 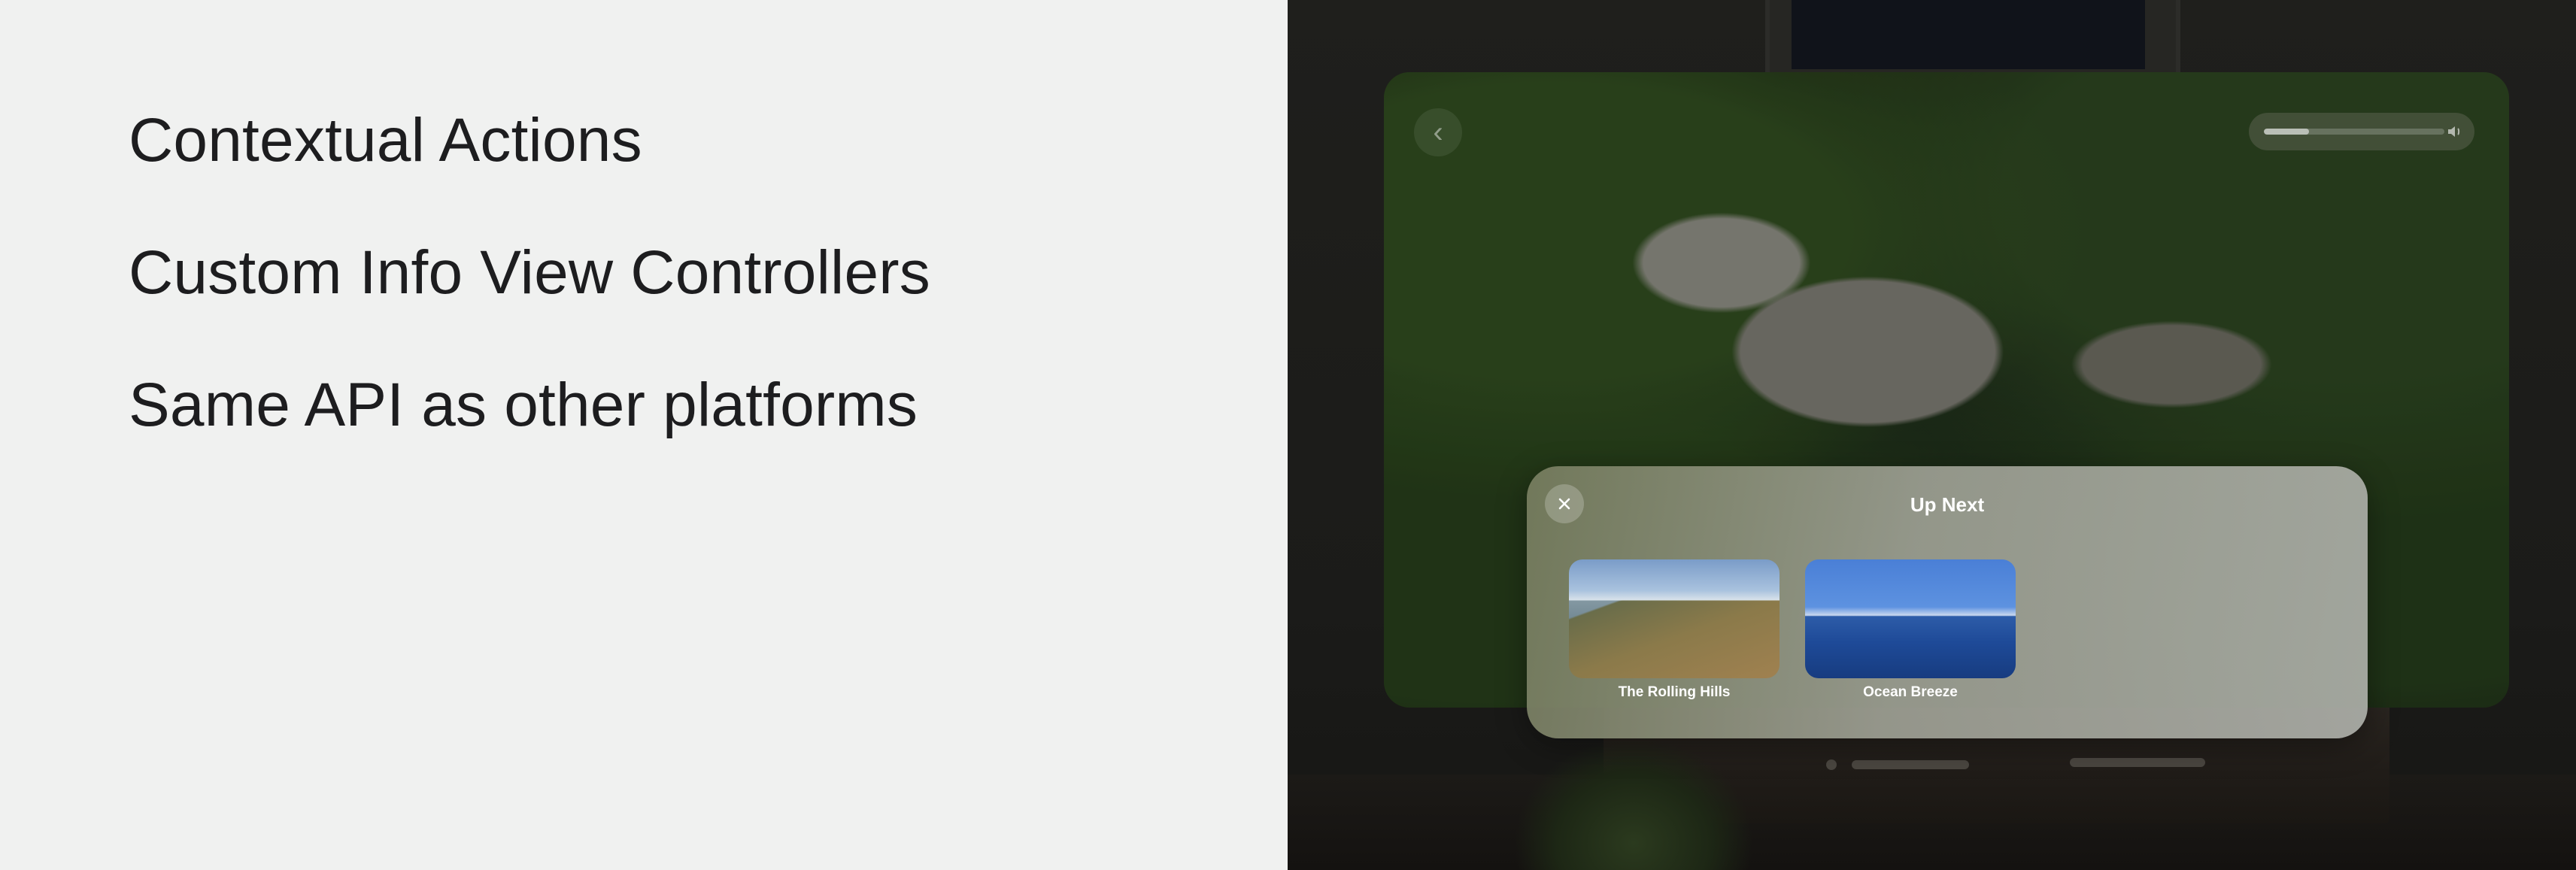 What do you see at coordinates (2286, 132) in the screenshot?
I see `volume-slider-fill` at bounding box center [2286, 132].